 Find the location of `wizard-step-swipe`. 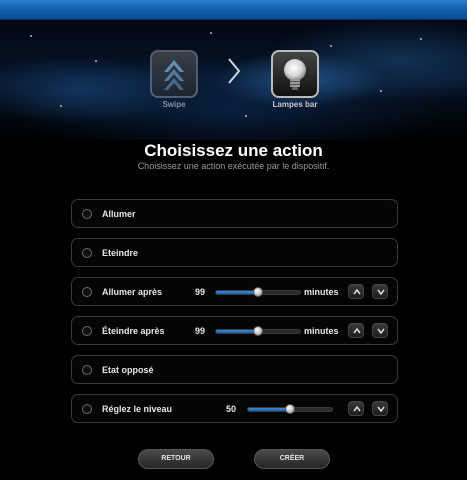

wizard-step-swipe is located at coordinates (174, 74).